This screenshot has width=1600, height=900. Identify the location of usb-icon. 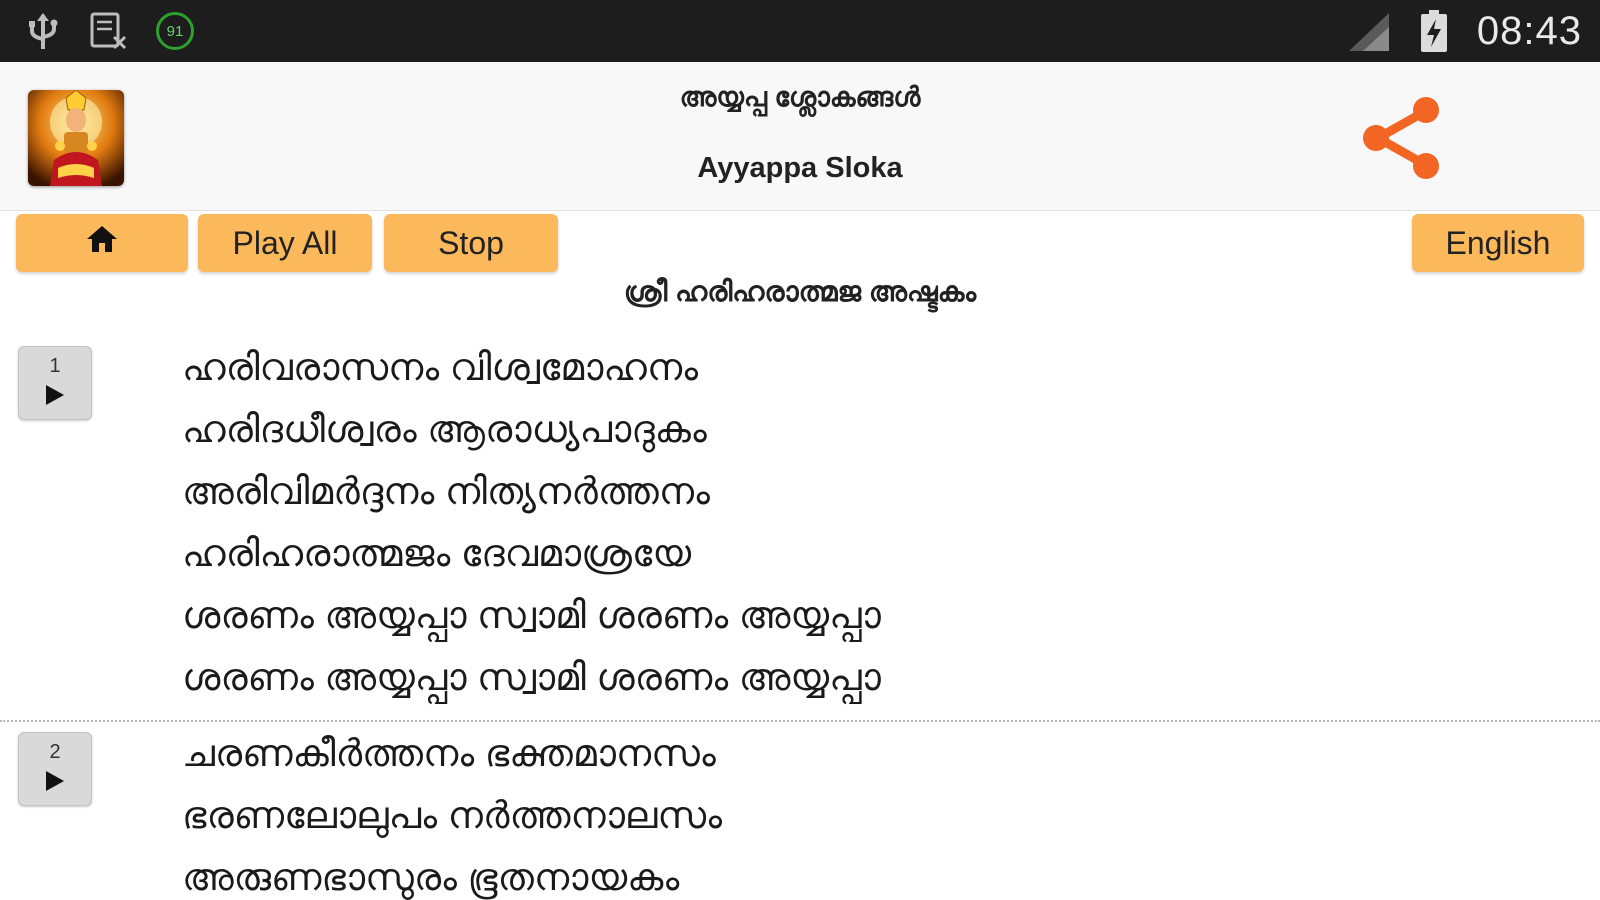
(43, 31).